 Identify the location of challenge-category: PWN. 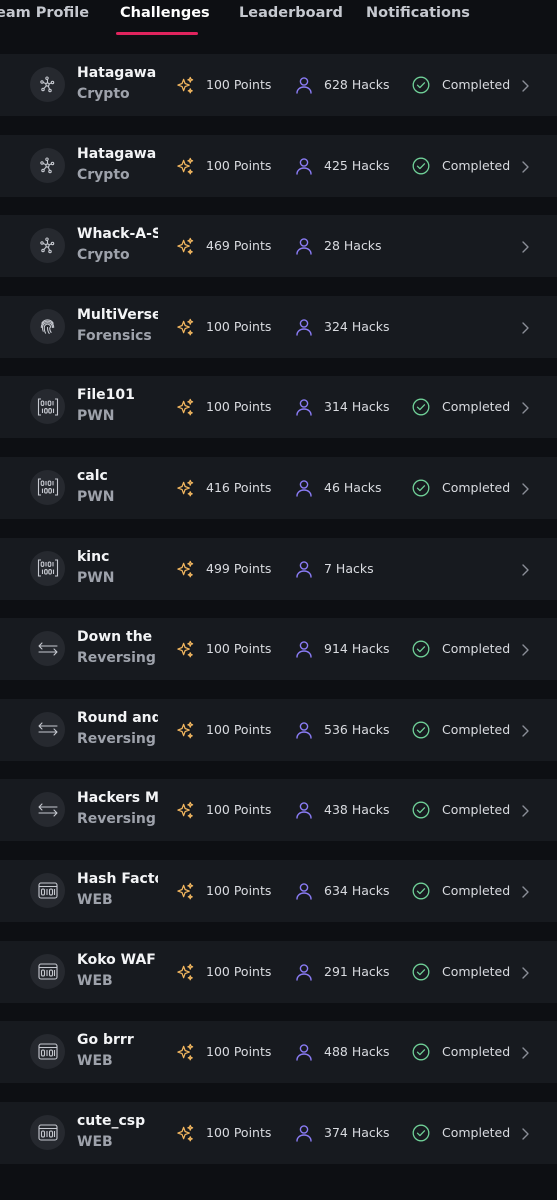
(96, 496).